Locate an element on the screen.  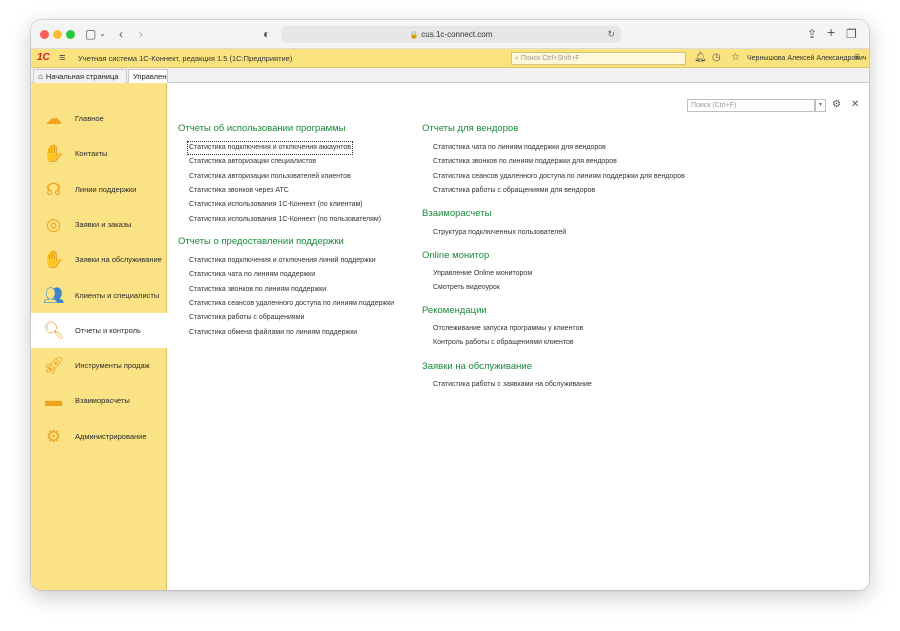
close-window-button is located at coordinates (44, 34).